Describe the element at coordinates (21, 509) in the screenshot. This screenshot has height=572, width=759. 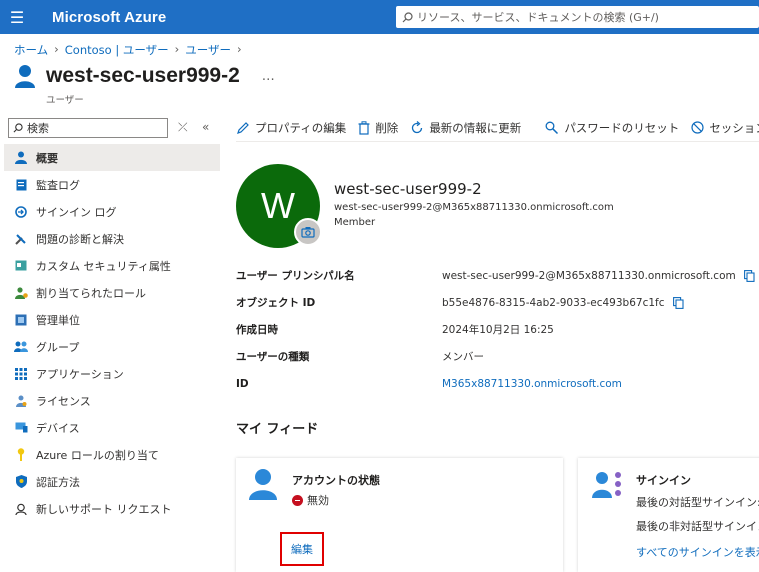
I see `support-icon` at that location.